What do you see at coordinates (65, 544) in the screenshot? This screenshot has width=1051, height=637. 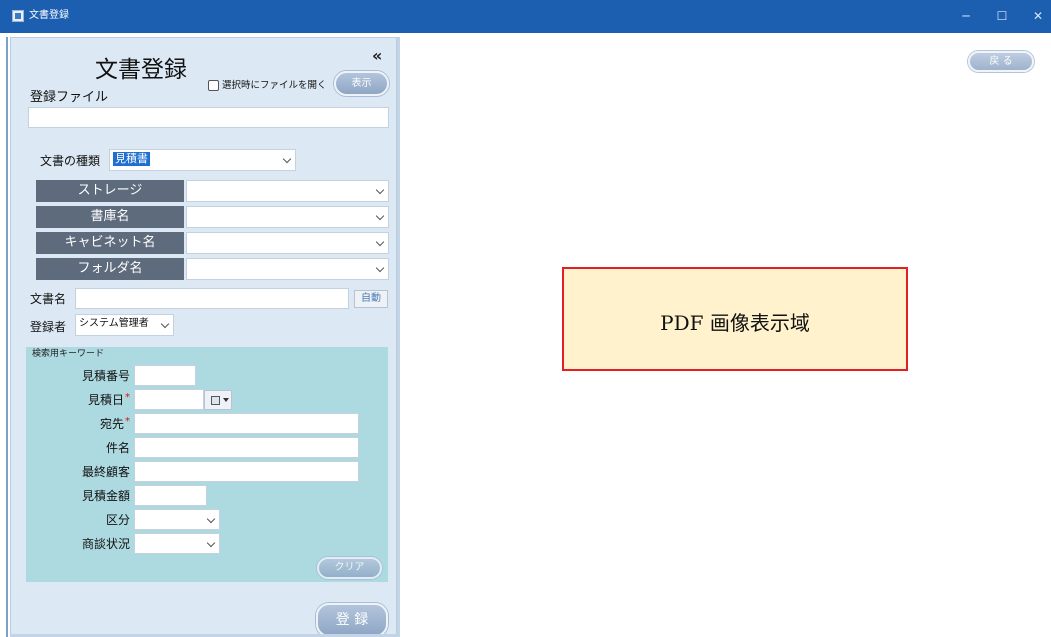 I see `negotiation-status-label: 商談状況` at bounding box center [65, 544].